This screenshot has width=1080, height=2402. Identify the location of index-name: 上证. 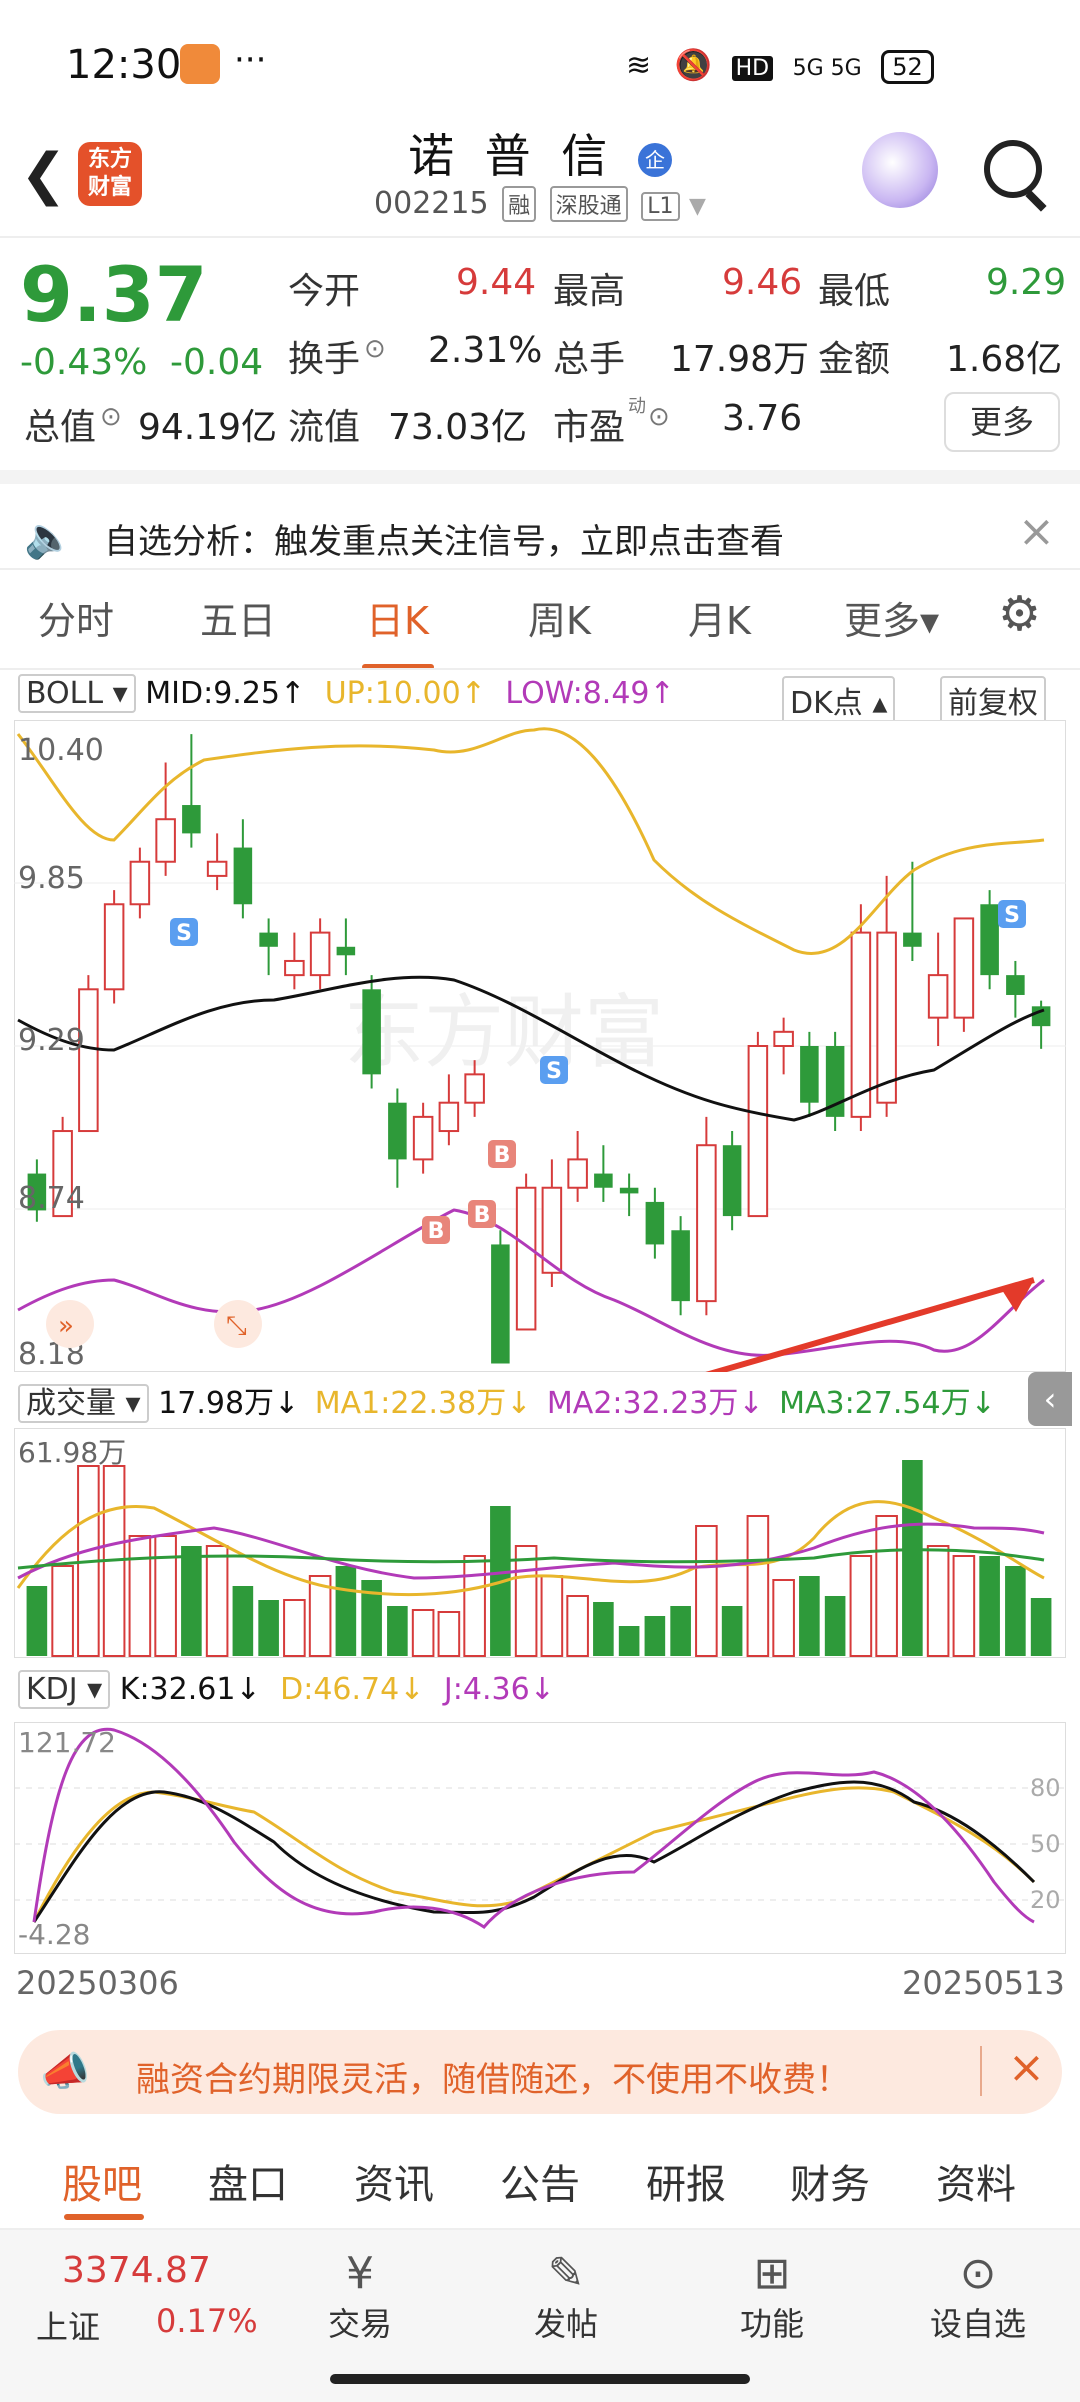
(68, 2325).